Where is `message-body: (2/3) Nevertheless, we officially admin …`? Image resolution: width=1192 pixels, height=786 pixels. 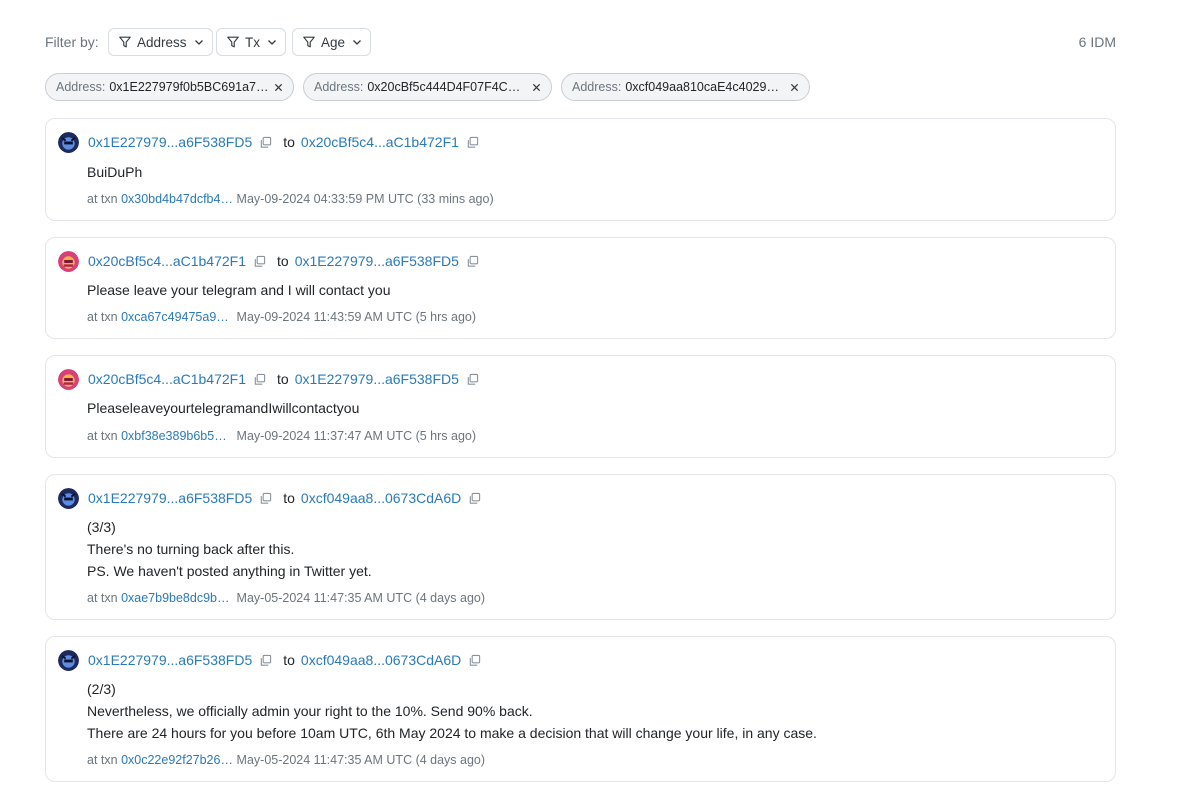
message-body: (2/3) Nevertheless, we officially admin … is located at coordinates (452, 711).